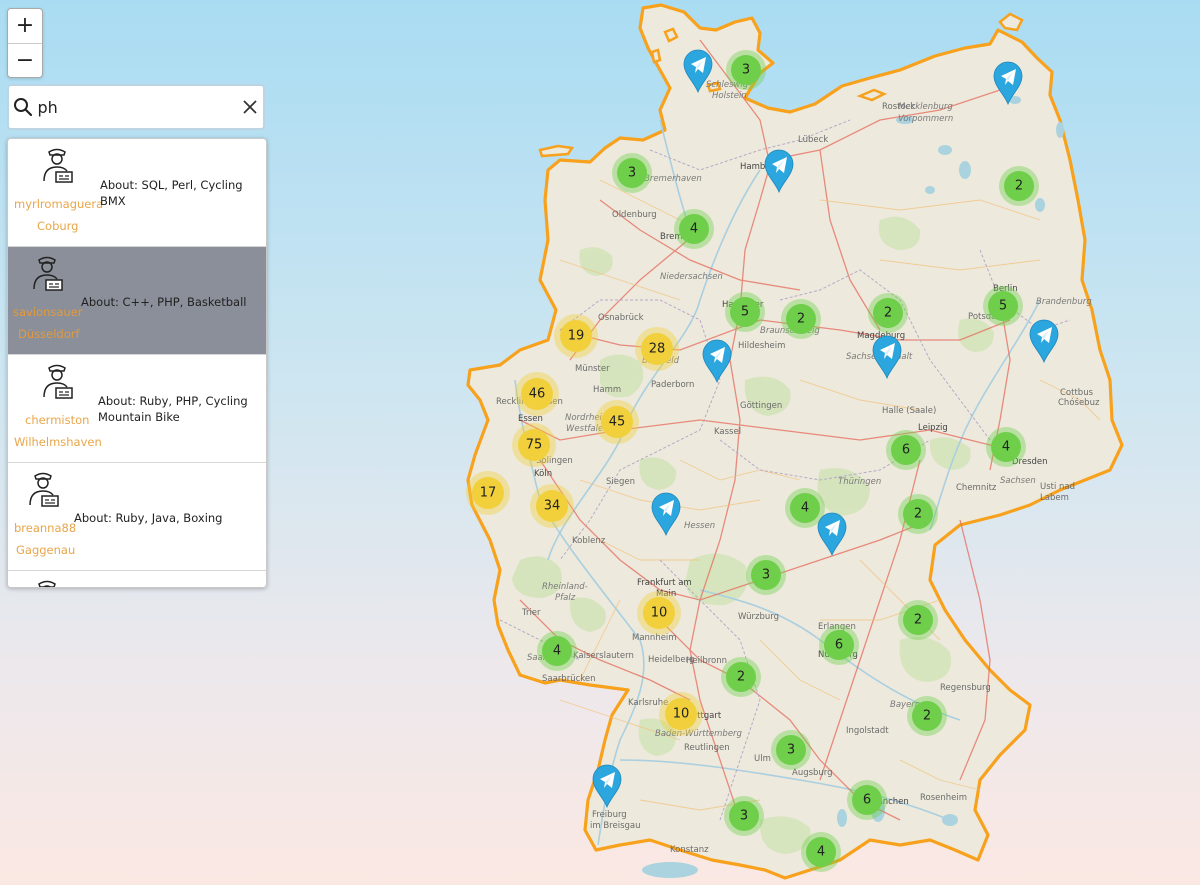  What do you see at coordinates (534, 445) in the screenshot?
I see `marker-cluster: 75` at bounding box center [534, 445].